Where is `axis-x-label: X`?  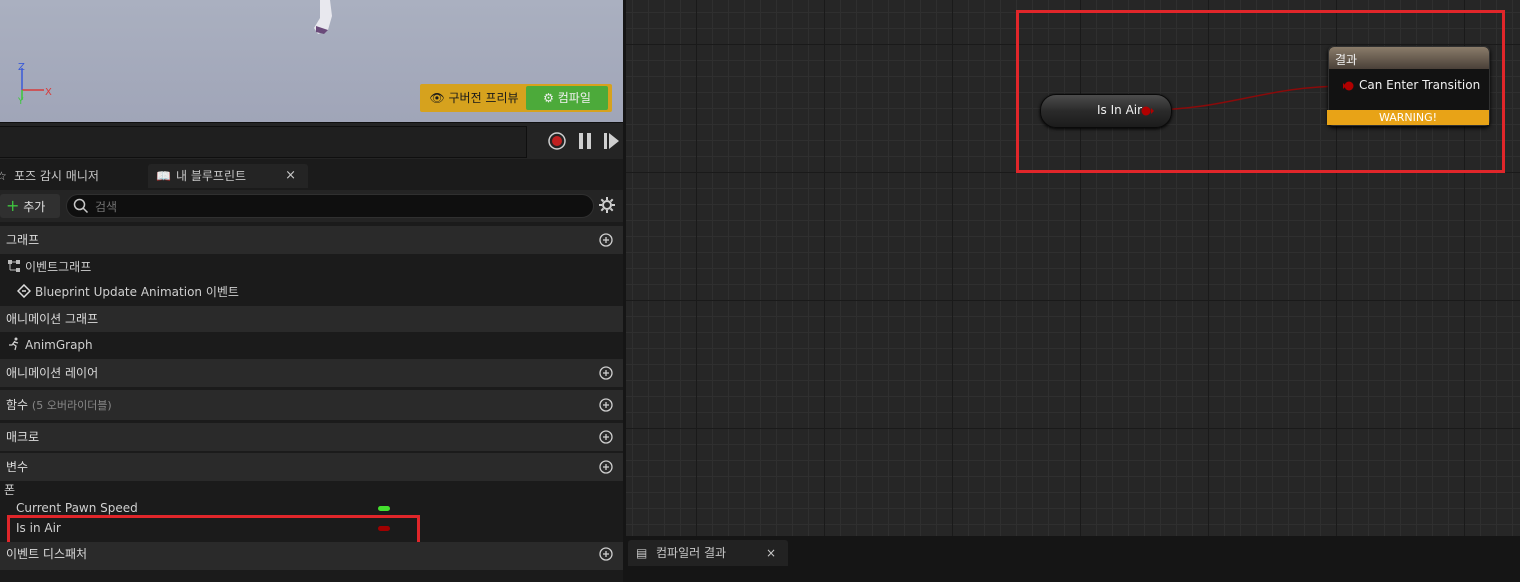
axis-x-label: X is located at coordinates (48, 92).